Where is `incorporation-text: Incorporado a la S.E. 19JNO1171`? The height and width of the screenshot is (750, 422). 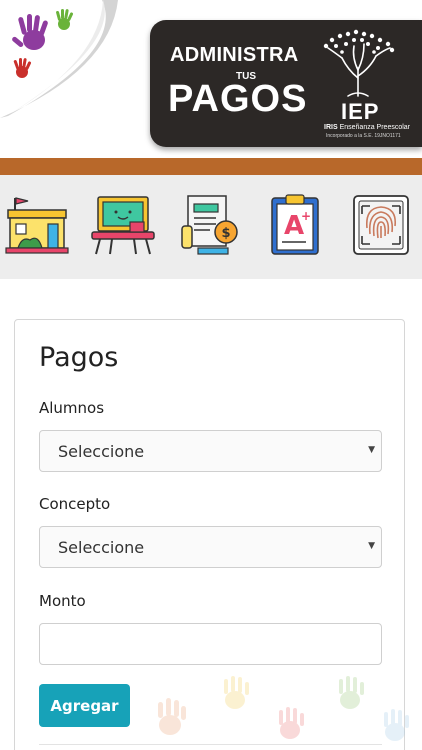
incorporation-text: Incorporado a la S.E. 19JNO1171 is located at coordinates (363, 136).